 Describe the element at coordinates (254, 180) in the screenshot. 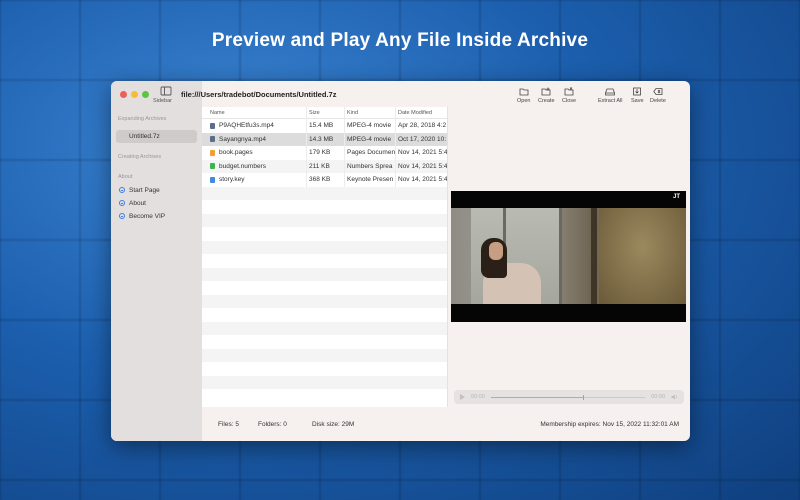

I see `file-name-cell: story.key` at that location.